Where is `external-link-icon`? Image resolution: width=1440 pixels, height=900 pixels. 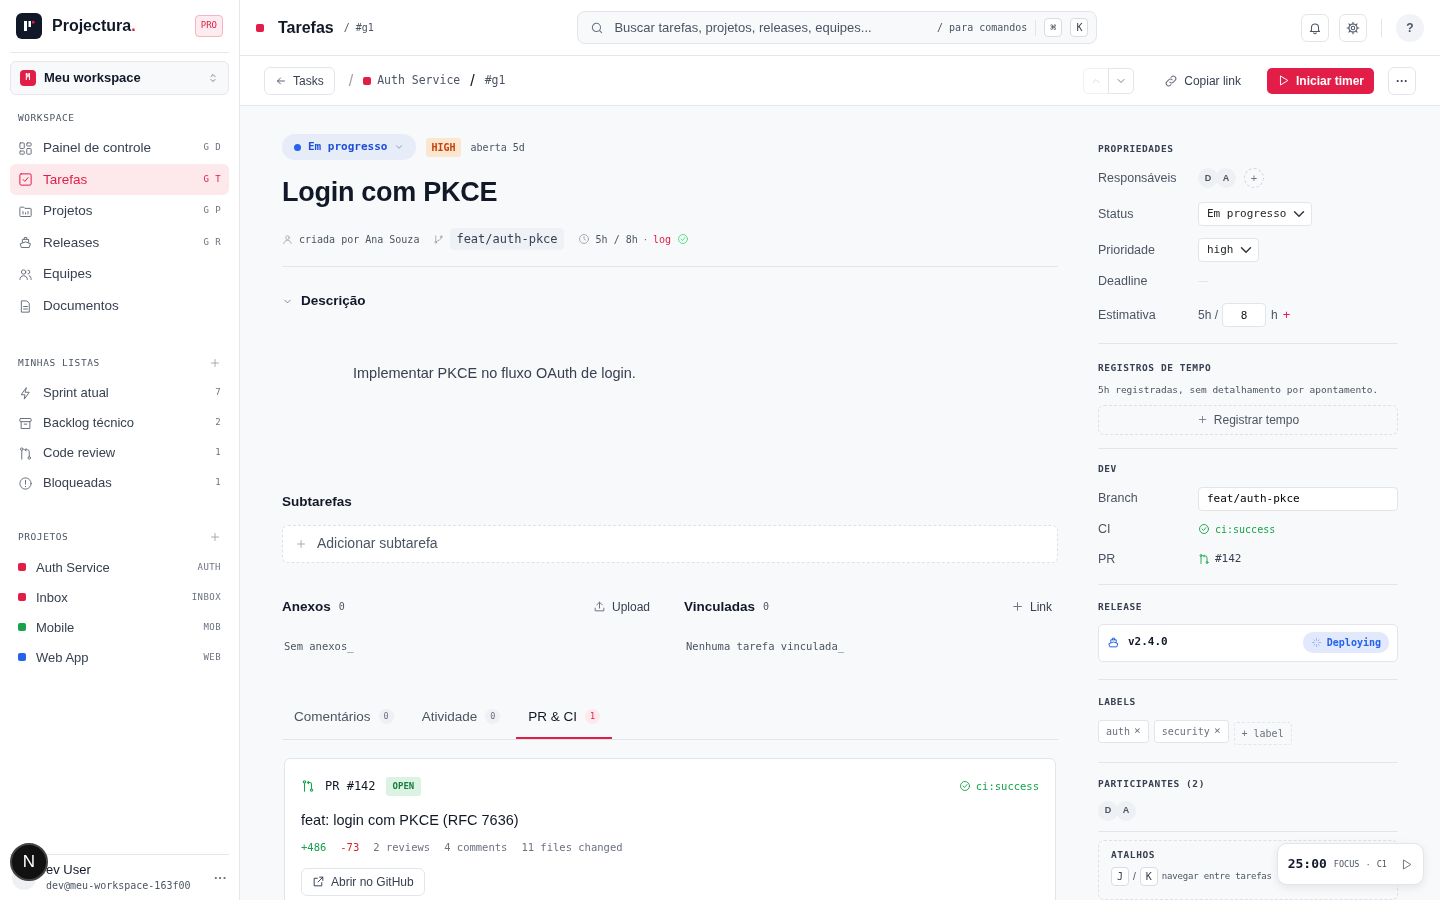 external-link-icon is located at coordinates (318, 882).